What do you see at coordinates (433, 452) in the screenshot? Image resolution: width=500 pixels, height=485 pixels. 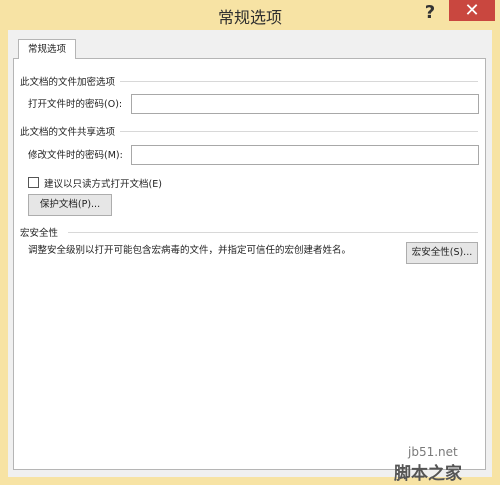 I see `watermark-site: jb51.net` at bounding box center [433, 452].